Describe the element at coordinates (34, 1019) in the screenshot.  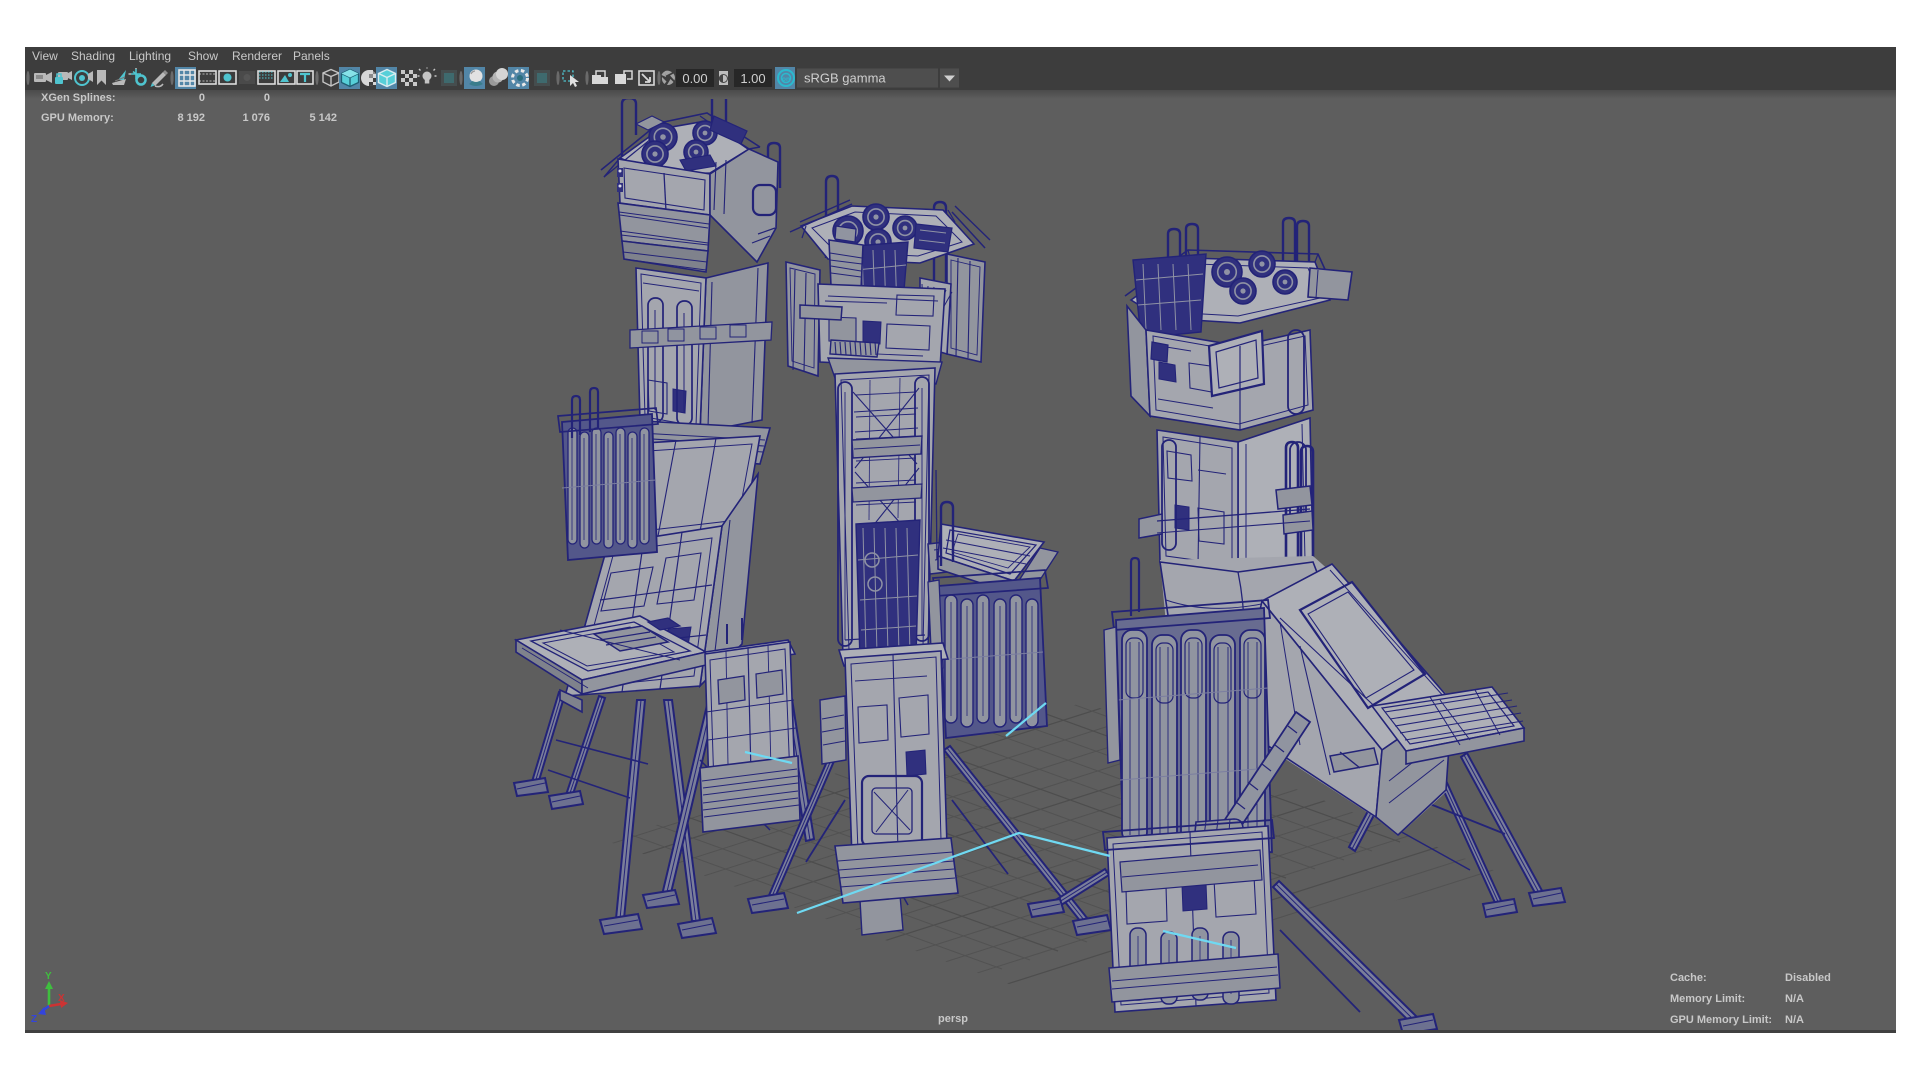
I see `svg-text: Z` at that location.